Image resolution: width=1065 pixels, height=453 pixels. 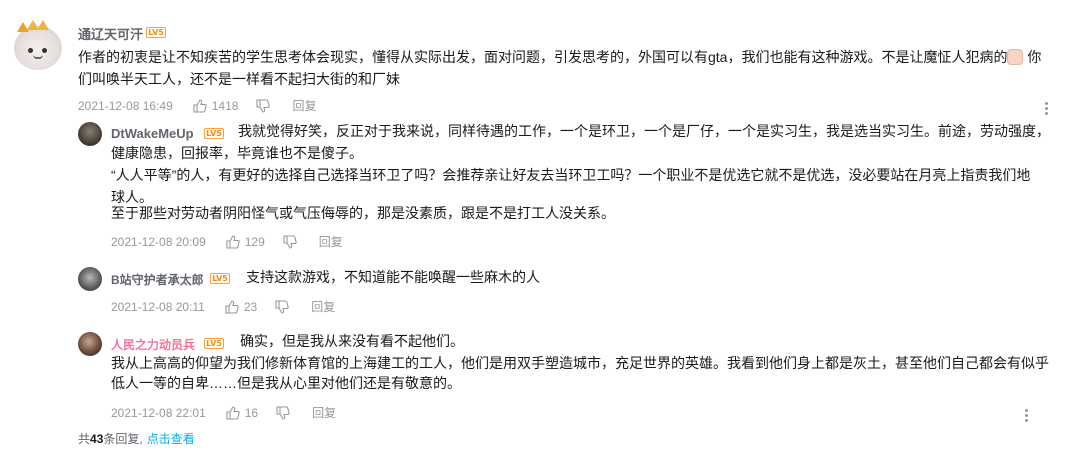 What do you see at coordinates (84, 439) in the screenshot?
I see `footer-prefix: 共` at bounding box center [84, 439].